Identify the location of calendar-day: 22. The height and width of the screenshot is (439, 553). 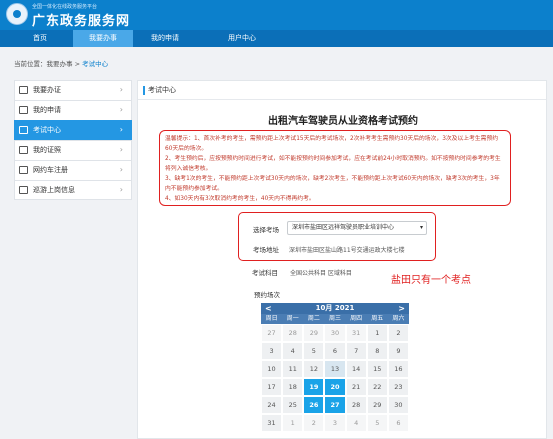
(377, 387).